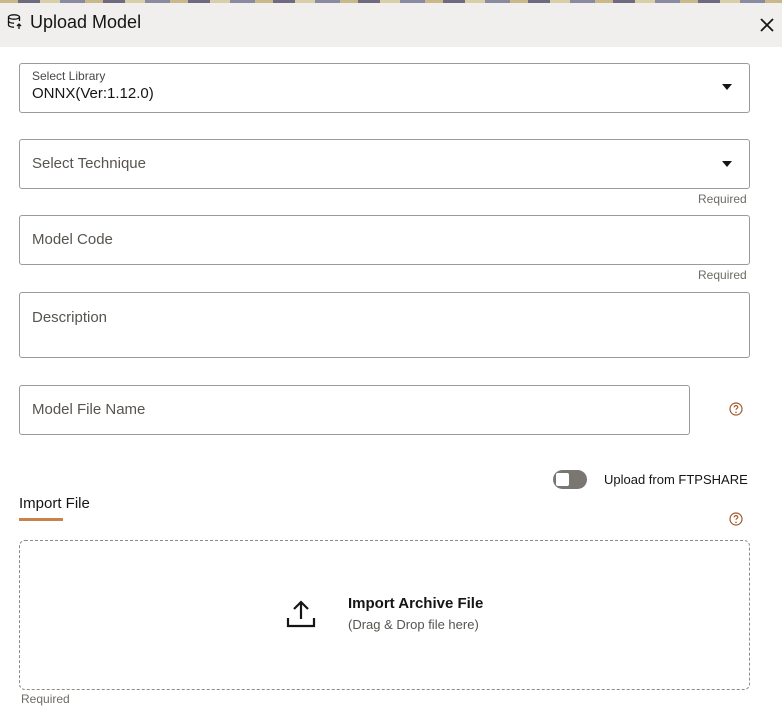  I want to click on dropzone-subtitle: (Drag & Drop file here), so click(413, 624).